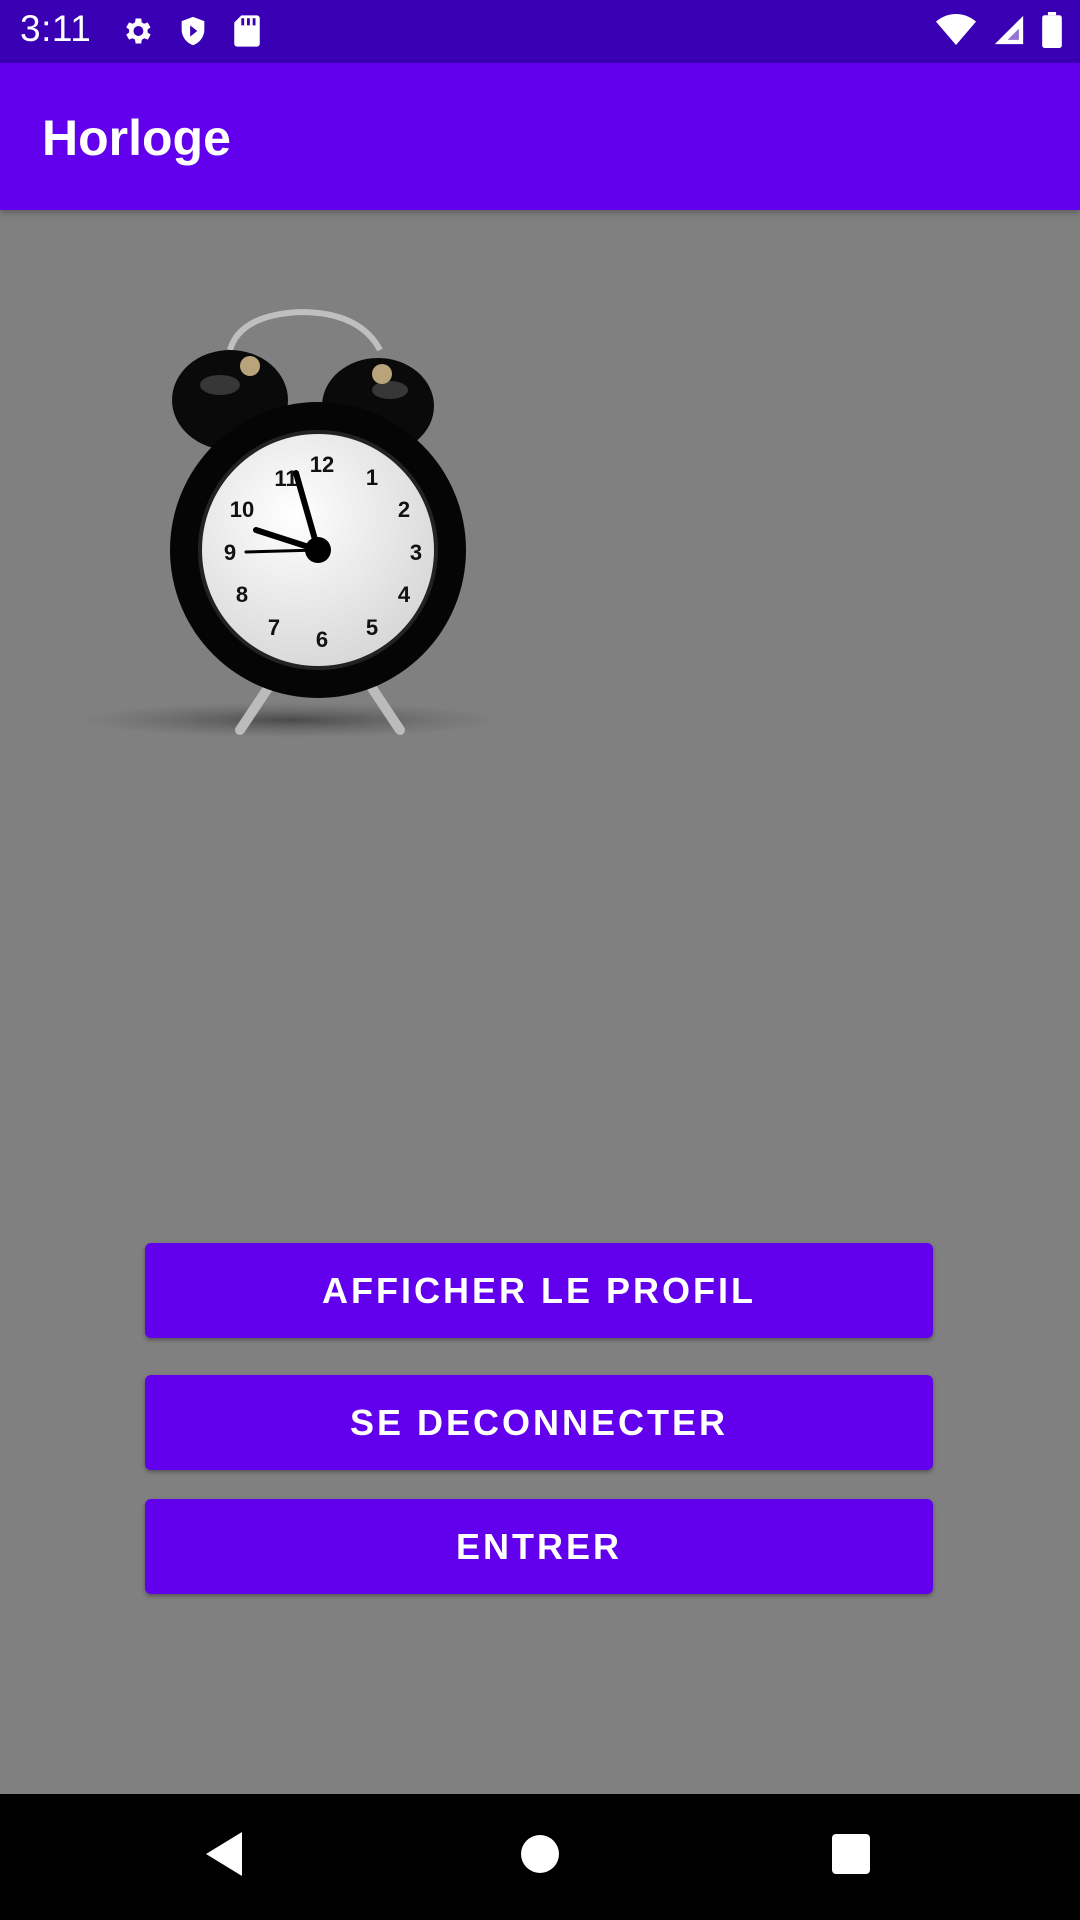 This screenshot has width=1080, height=1920. What do you see at coordinates (416, 552) in the screenshot?
I see `svg-text: 3` at bounding box center [416, 552].